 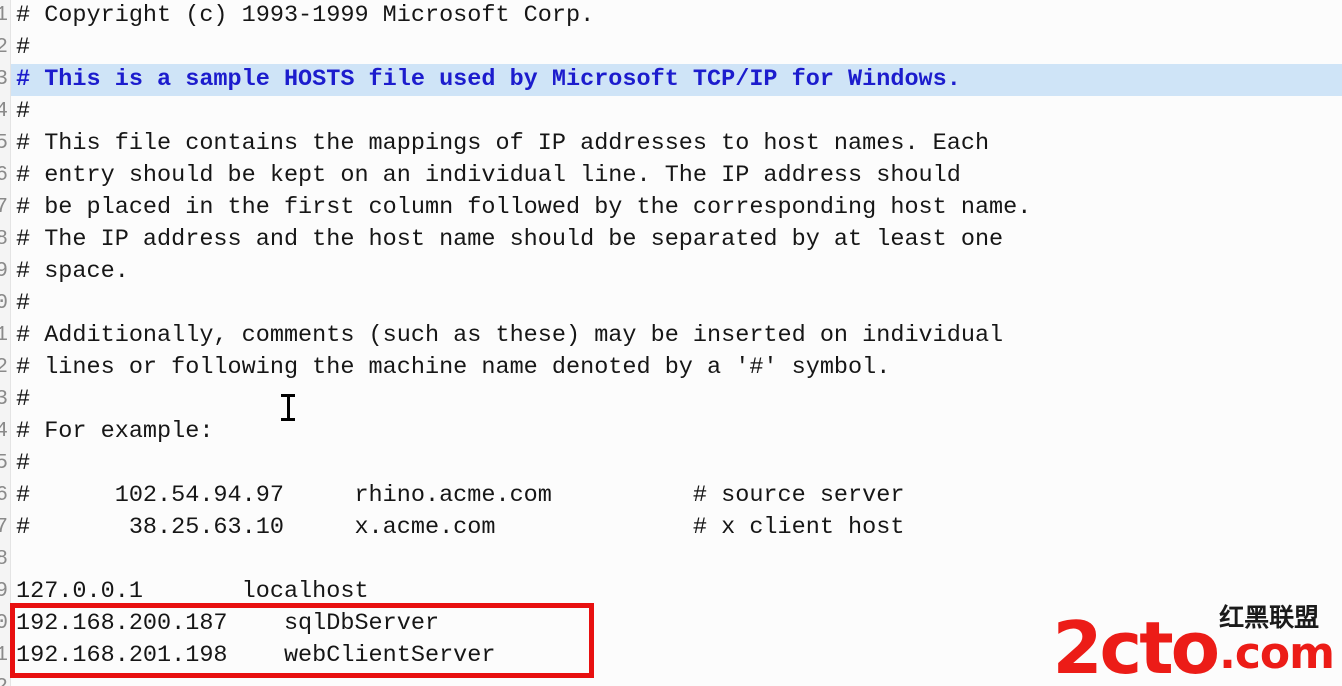 What do you see at coordinates (4, 144) in the screenshot?
I see `line-number: 5` at bounding box center [4, 144].